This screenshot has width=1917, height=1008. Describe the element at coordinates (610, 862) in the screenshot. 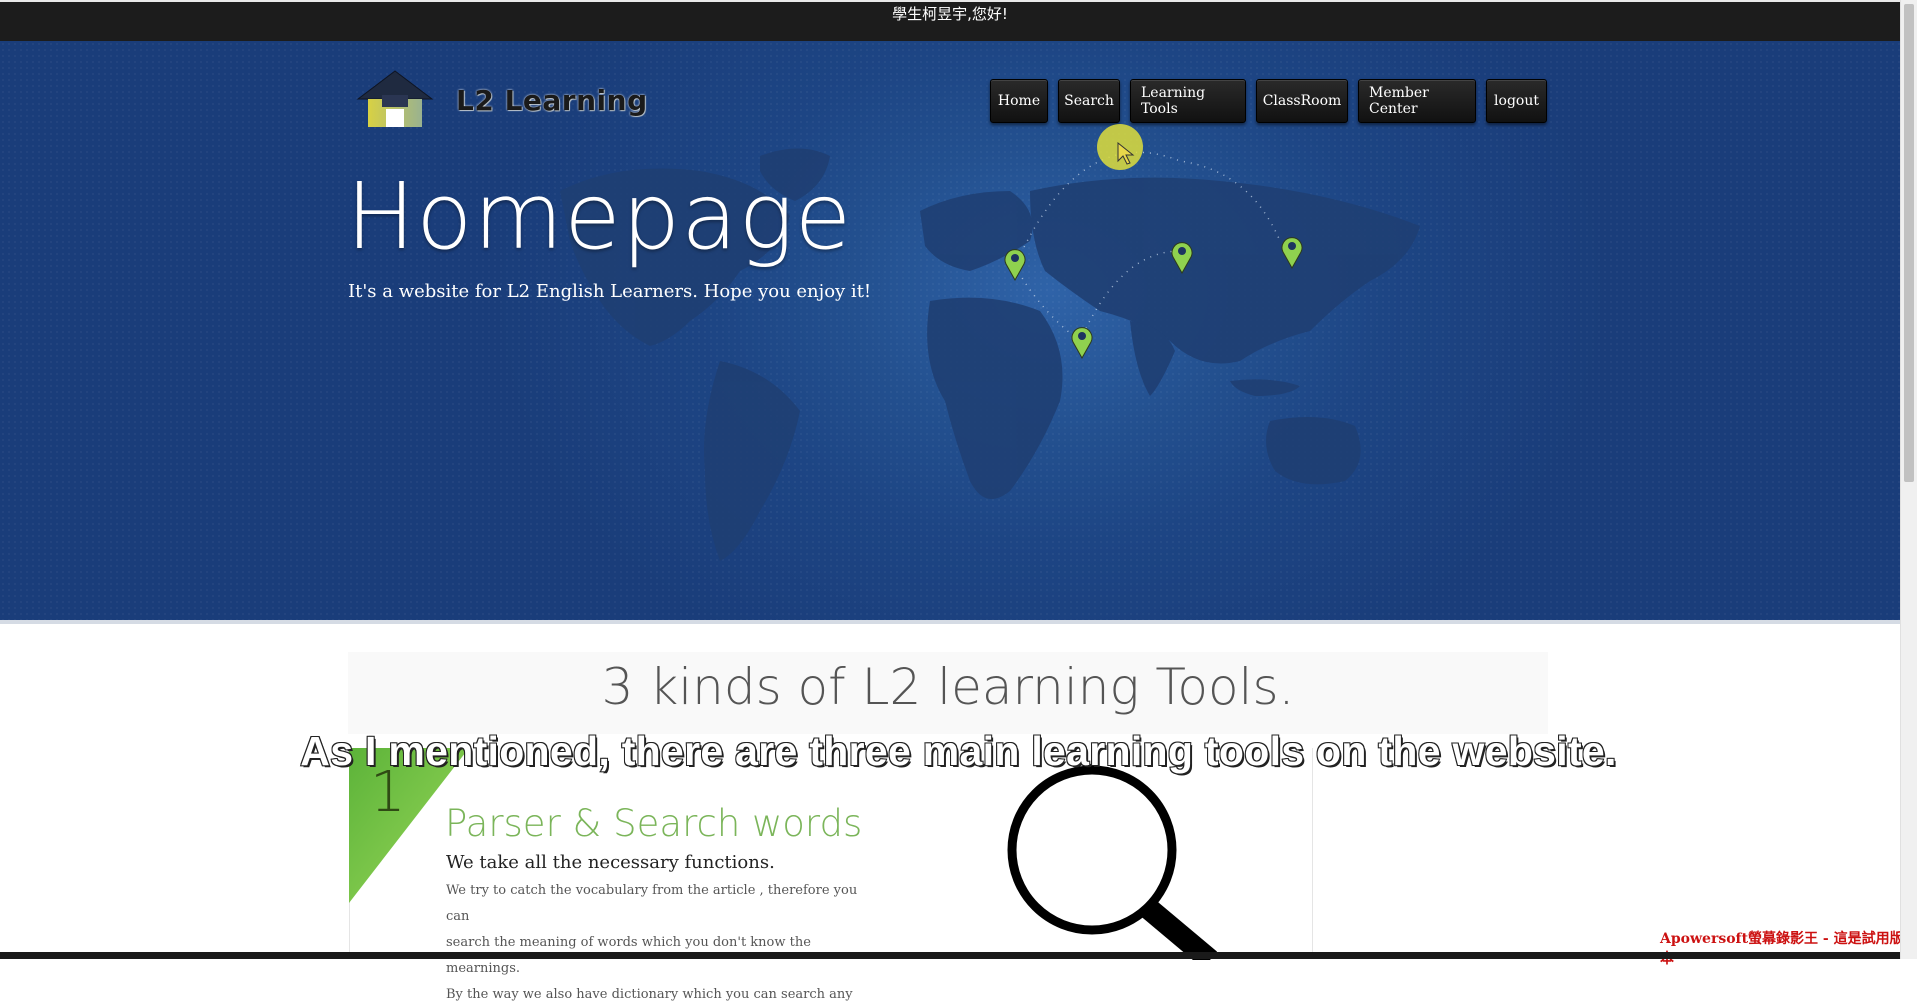

I see `card-subtitle: We take all the necessary functions.` at that location.